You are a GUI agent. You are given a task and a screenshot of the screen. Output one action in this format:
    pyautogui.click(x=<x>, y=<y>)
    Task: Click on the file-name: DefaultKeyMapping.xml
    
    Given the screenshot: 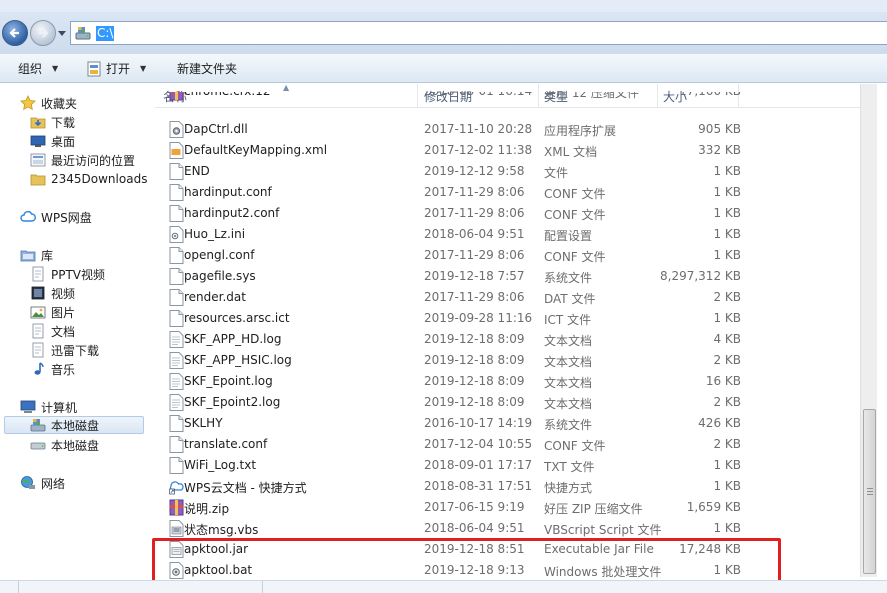 What is the action you would take?
    pyautogui.click(x=256, y=150)
    